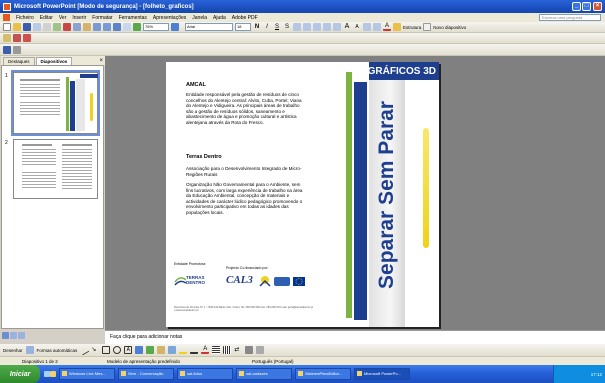 Image resolution: width=605 pixels, height=383 pixels. Describe the element at coordinates (5, 335) in the screenshot. I see `normal-view-icon` at that location.